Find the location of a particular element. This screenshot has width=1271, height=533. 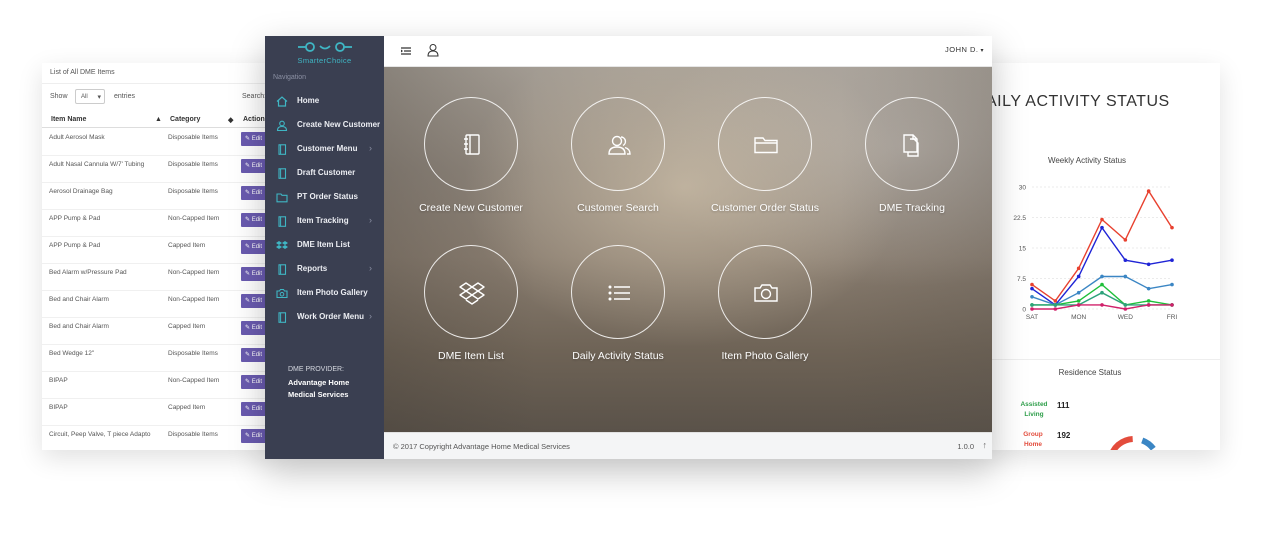

sidebar-item-pt-order-status: PT Order Status is located at coordinates (324, 197).